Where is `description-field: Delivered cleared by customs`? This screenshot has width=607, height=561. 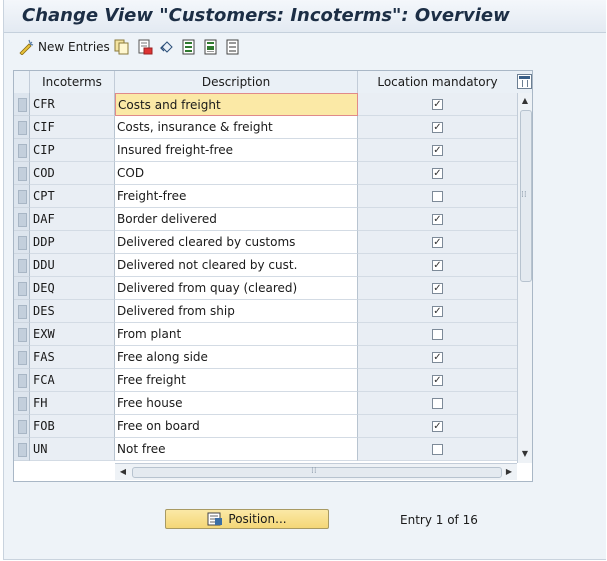 description-field: Delivered cleared by customs is located at coordinates (236, 242).